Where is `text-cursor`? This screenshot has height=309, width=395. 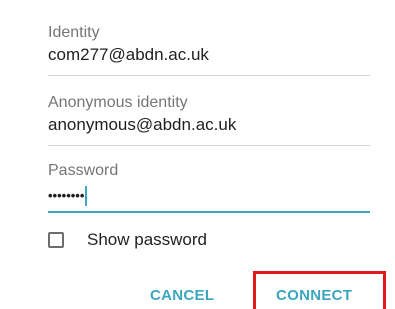
text-cursor is located at coordinates (86, 196).